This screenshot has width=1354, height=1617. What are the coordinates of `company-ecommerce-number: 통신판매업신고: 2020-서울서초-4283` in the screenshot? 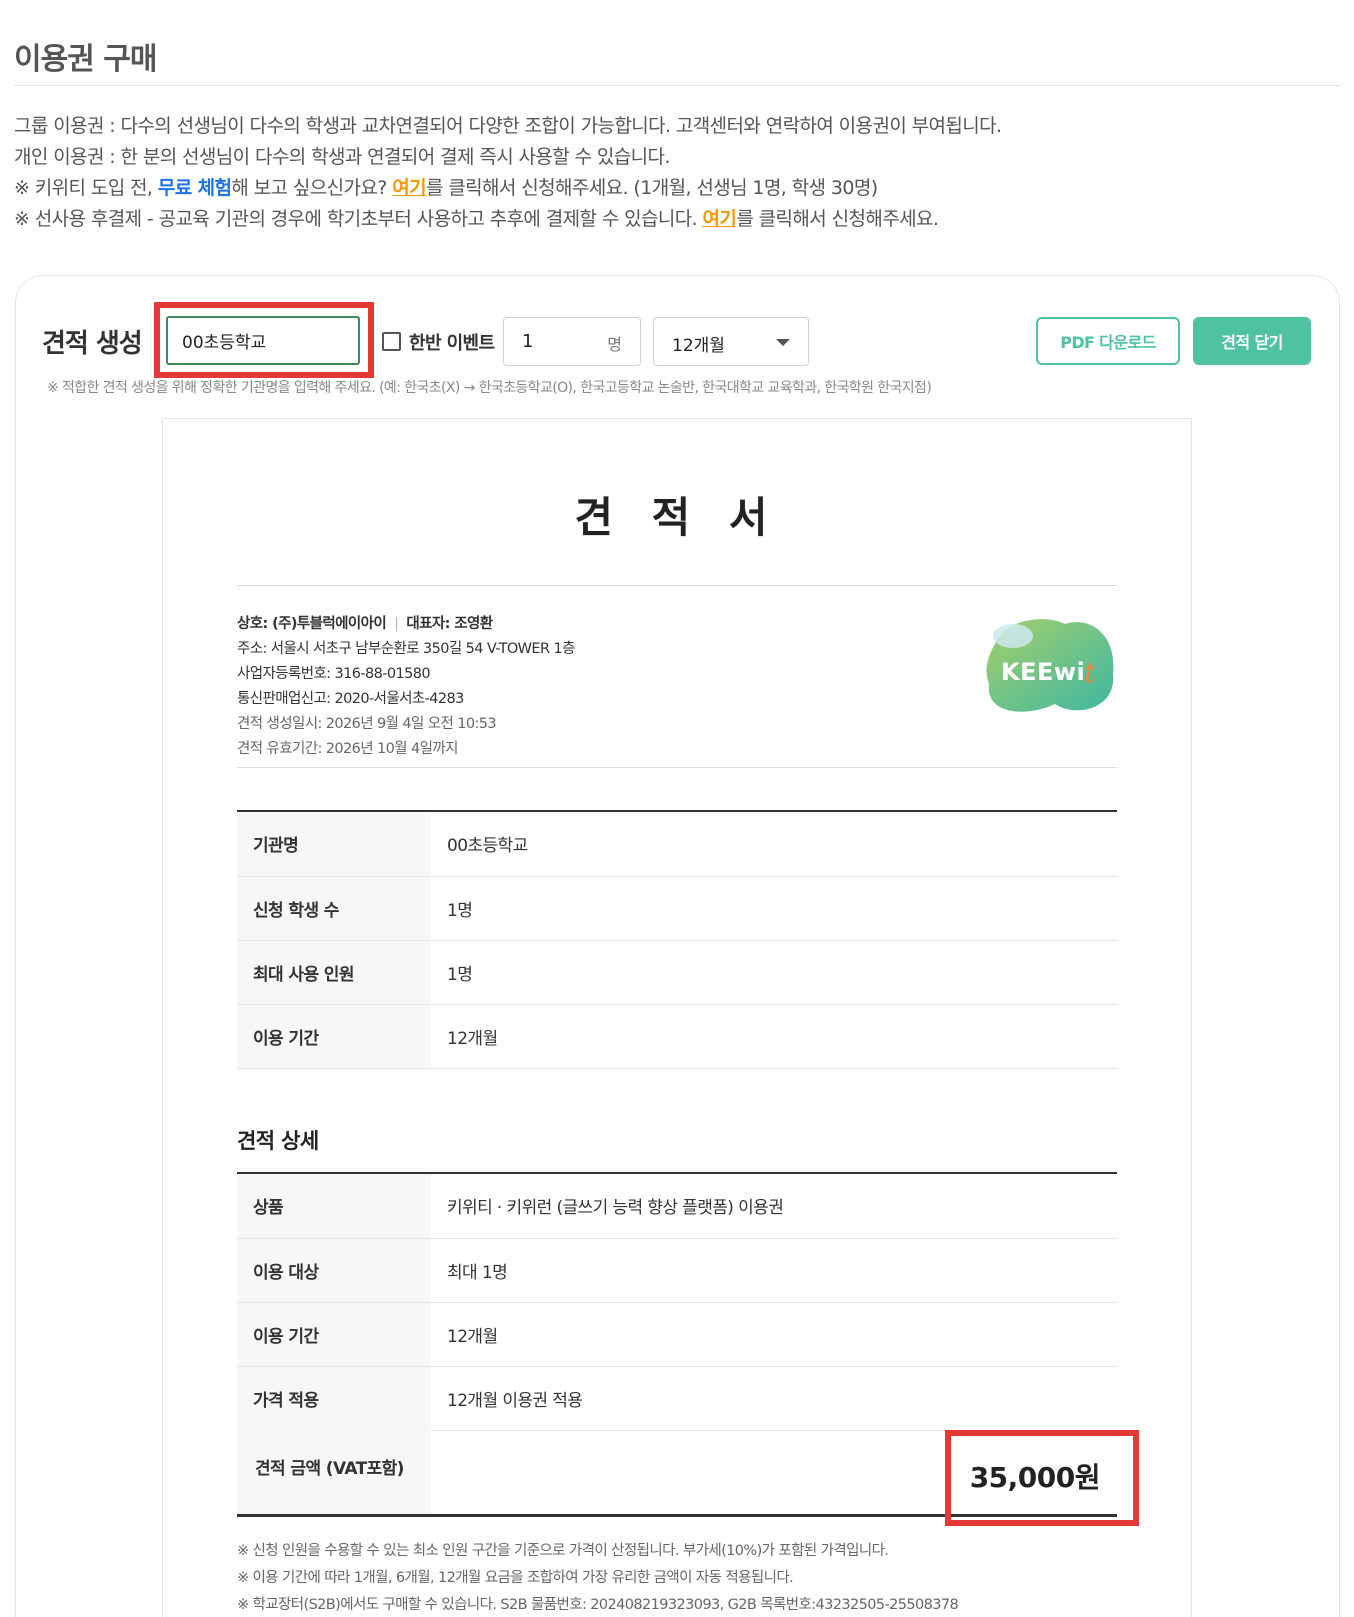 It's located at (350, 699).